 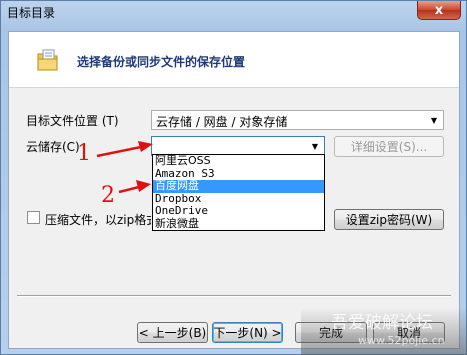 I want to click on cloud-storage-select: ▼, so click(x=238, y=146).